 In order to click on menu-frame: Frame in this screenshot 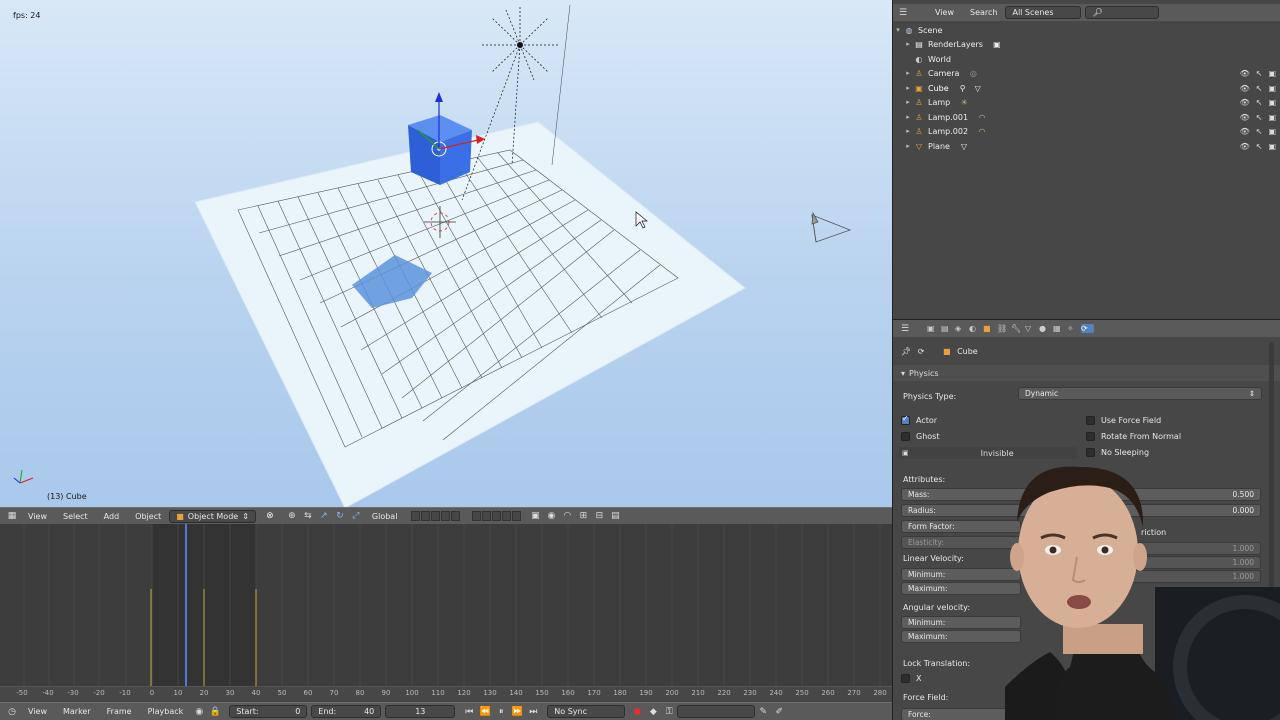, I will do `click(119, 711)`.